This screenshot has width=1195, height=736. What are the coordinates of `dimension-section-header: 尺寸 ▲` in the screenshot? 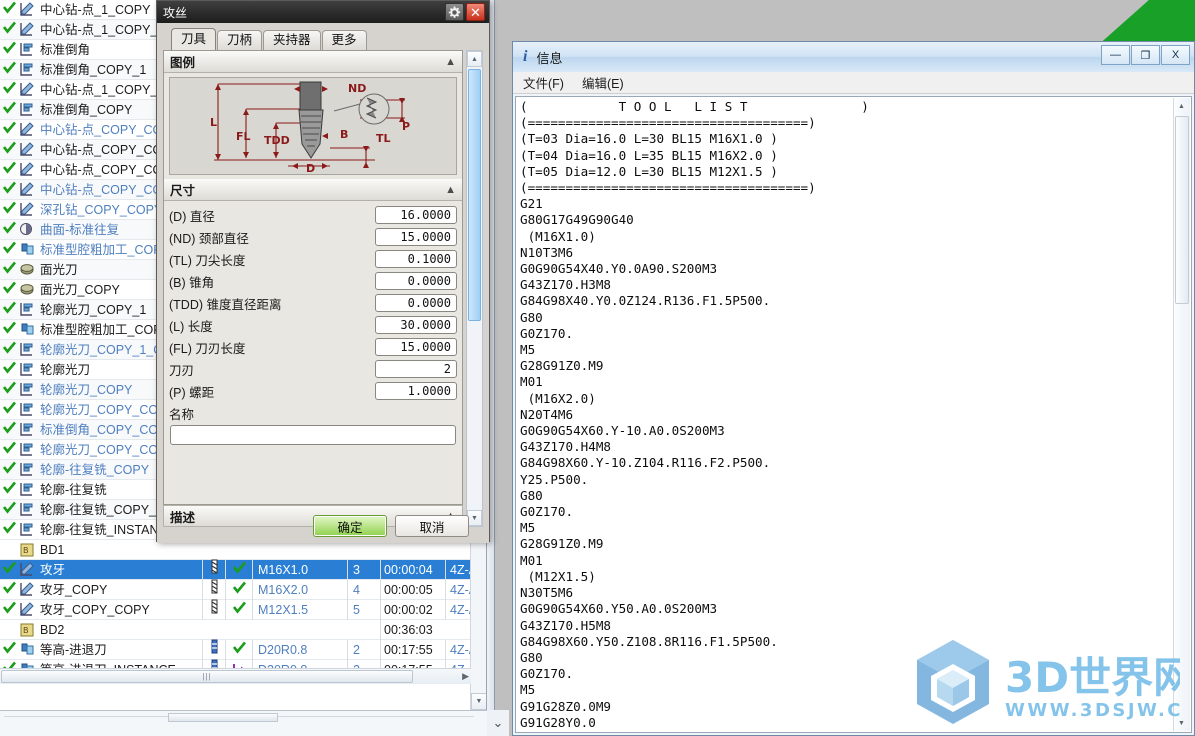 It's located at (313, 190).